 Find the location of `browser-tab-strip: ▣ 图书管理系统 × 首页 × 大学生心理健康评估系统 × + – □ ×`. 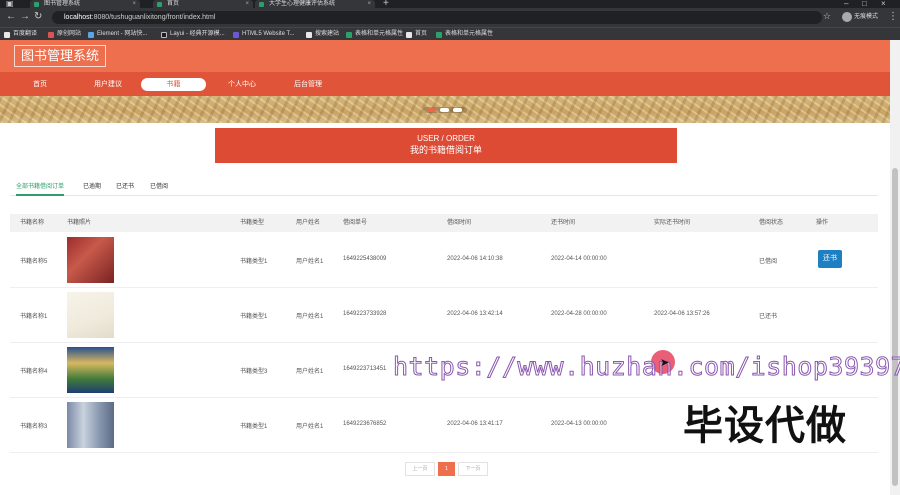

browser-tab-strip: ▣ 图书管理系统 × 首页 × 大学生心理健康评估系统 × + – □ × is located at coordinates (450, 4).